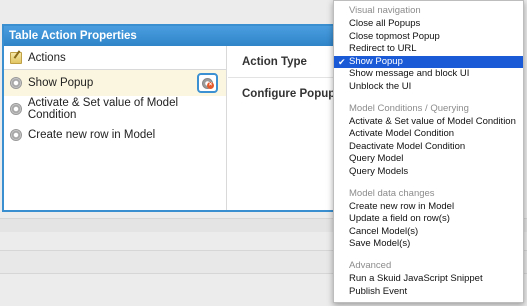  Describe the element at coordinates (428, 172) in the screenshot. I see `menu-item: Query Models` at that location.